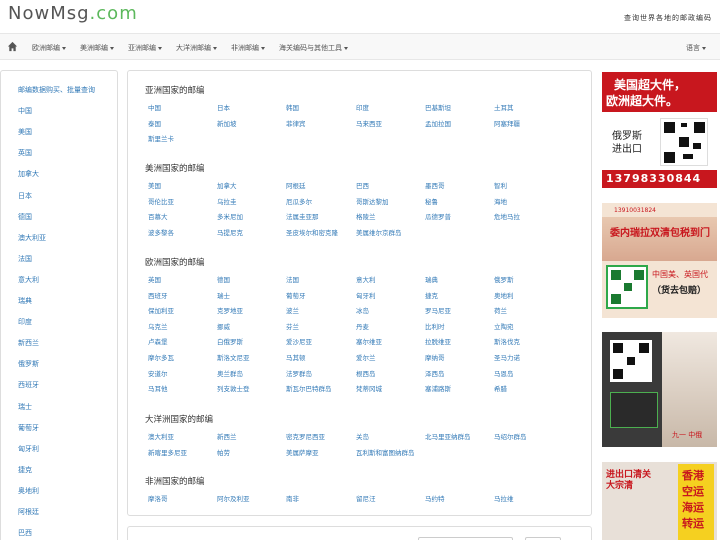 This screenshot has width=720, height=540. I want to click on country-link: 孟加拉国, so click(438, 123).